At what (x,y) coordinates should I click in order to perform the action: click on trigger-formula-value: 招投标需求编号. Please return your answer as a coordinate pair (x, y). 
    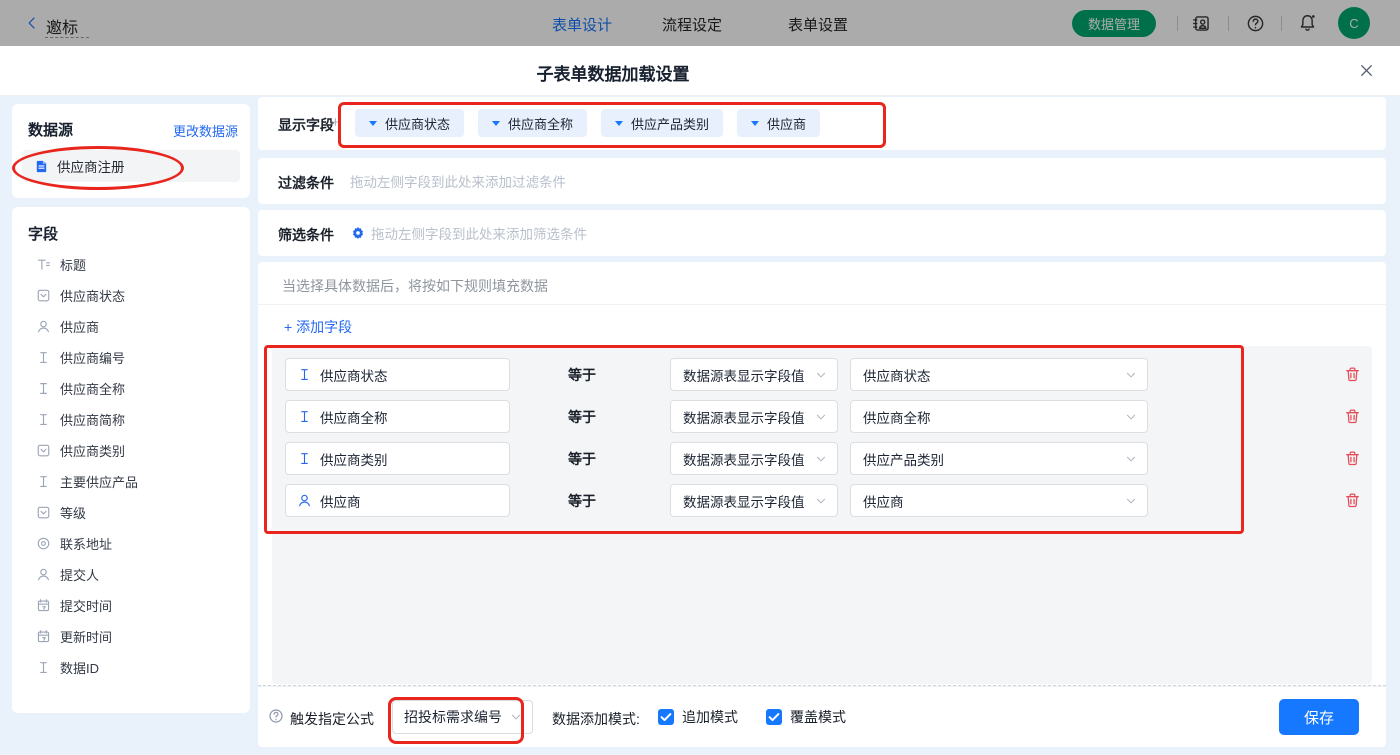
    Looking at the image, I should click on (453, 717).